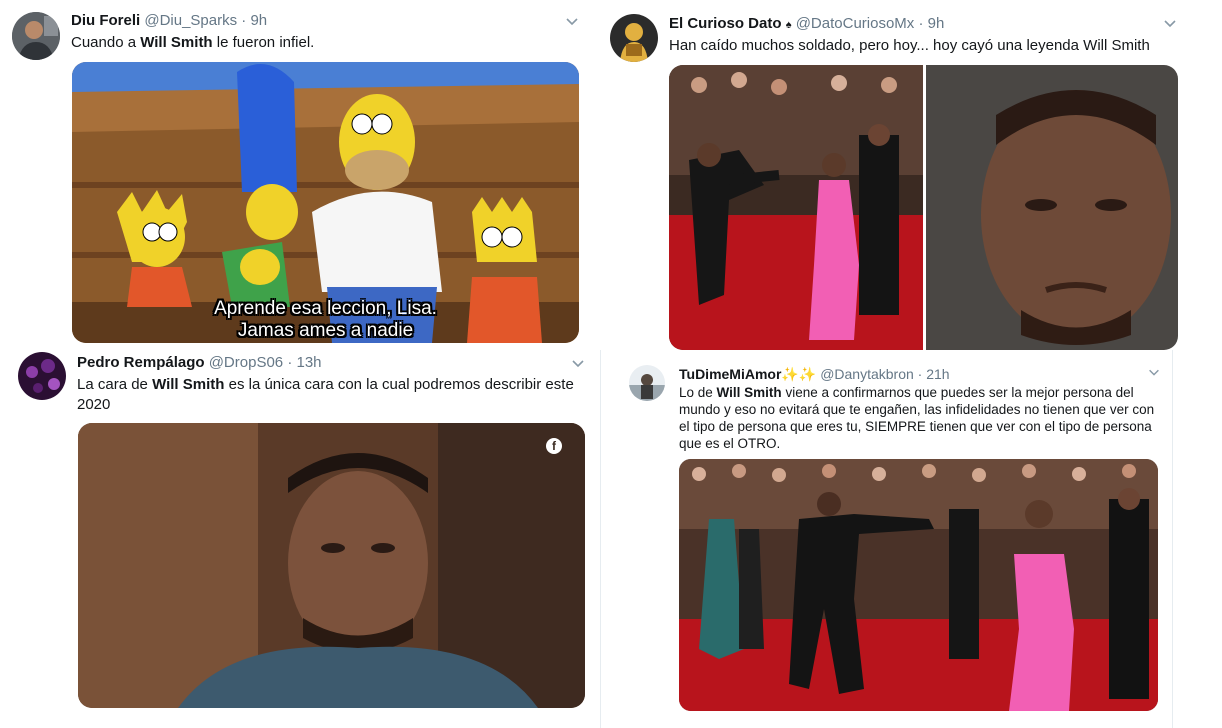  What do you see at coordinates (554, 446) in the screenshot?
I see `facebook-icon: f` at bounding box center [554, 446].